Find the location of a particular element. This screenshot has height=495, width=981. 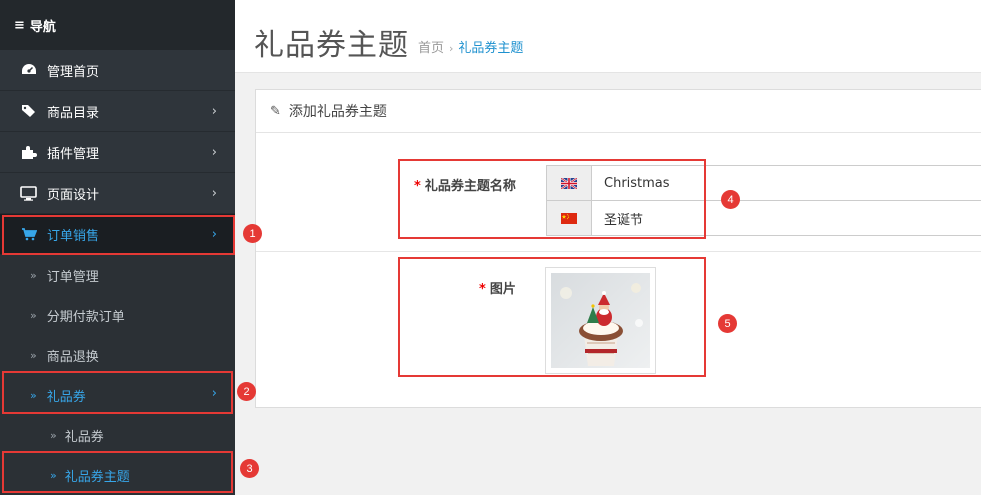

sidebar-item-plugins: 插件管理 › is located at coordinates (117, 152).